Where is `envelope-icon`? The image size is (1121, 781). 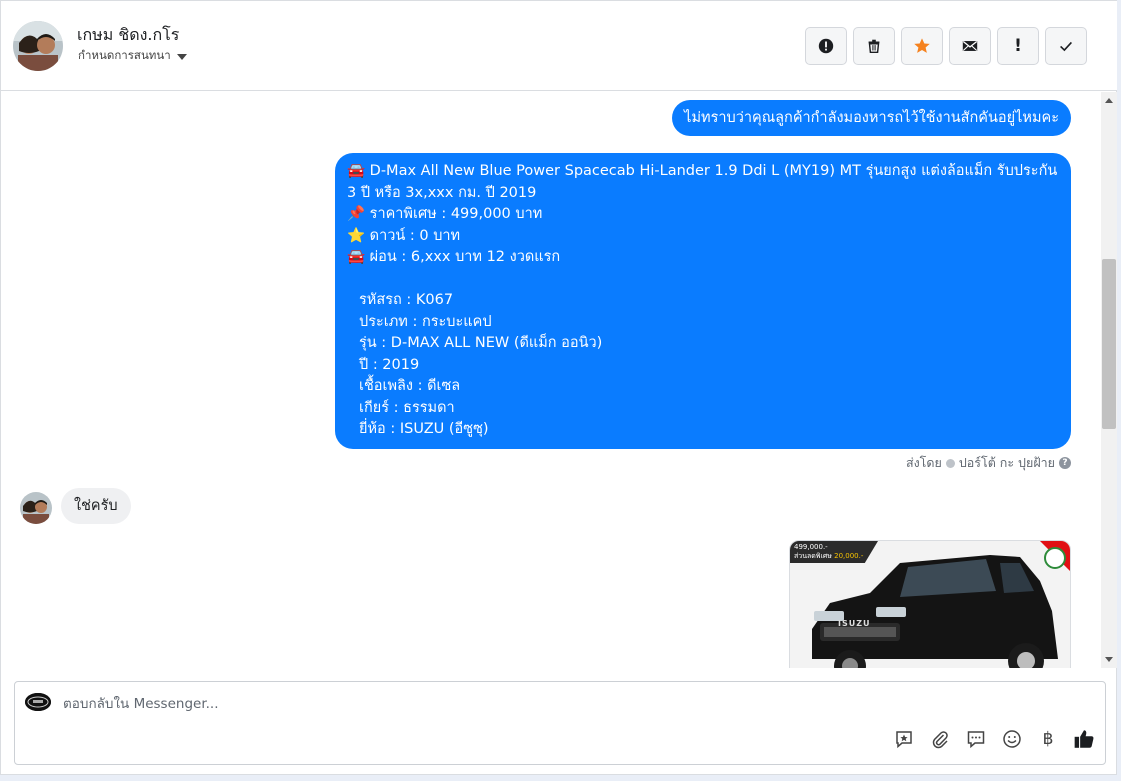
envelope-icon is located at coordinates (970, 46).